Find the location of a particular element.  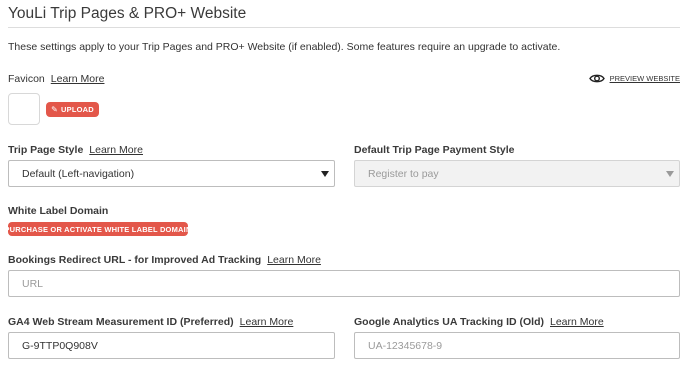

title-divider is located at coordinates (344, 27).